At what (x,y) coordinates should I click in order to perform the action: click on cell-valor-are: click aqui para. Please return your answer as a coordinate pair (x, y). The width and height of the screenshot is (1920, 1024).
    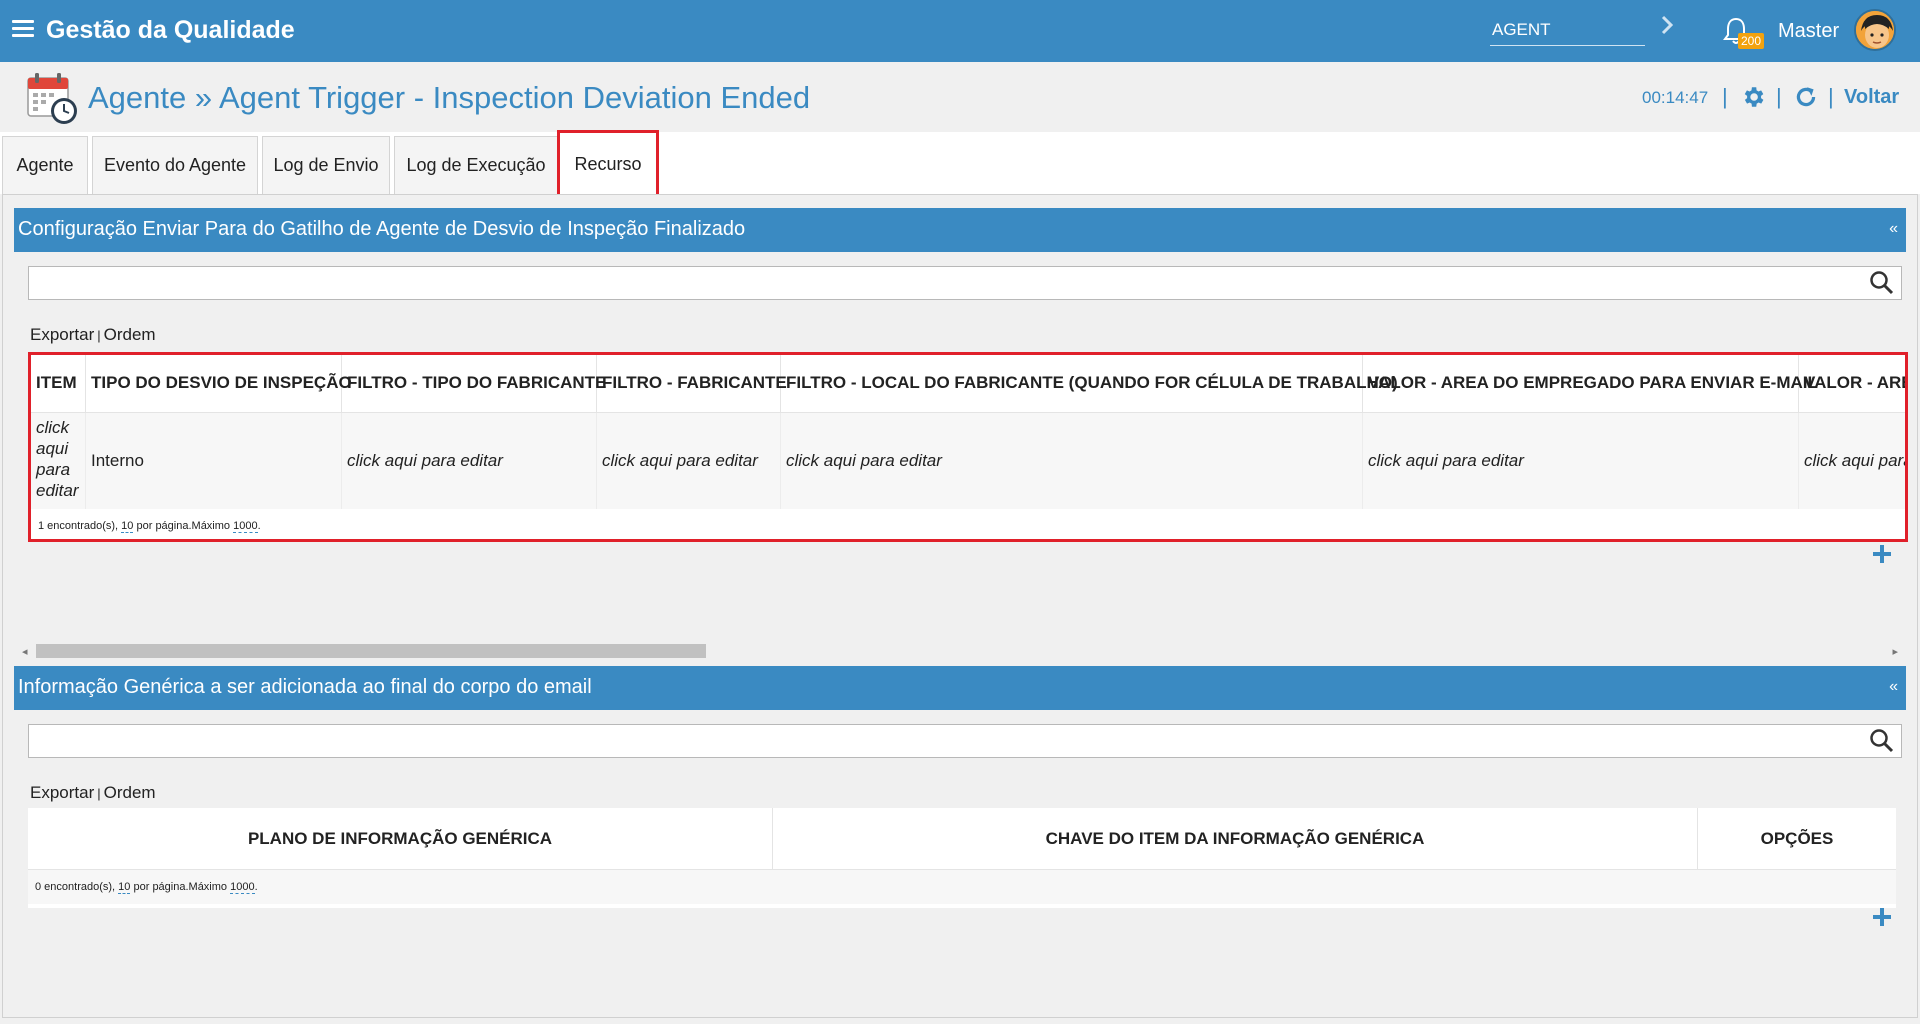
    Looking at the image, I should click on (1852, 461).